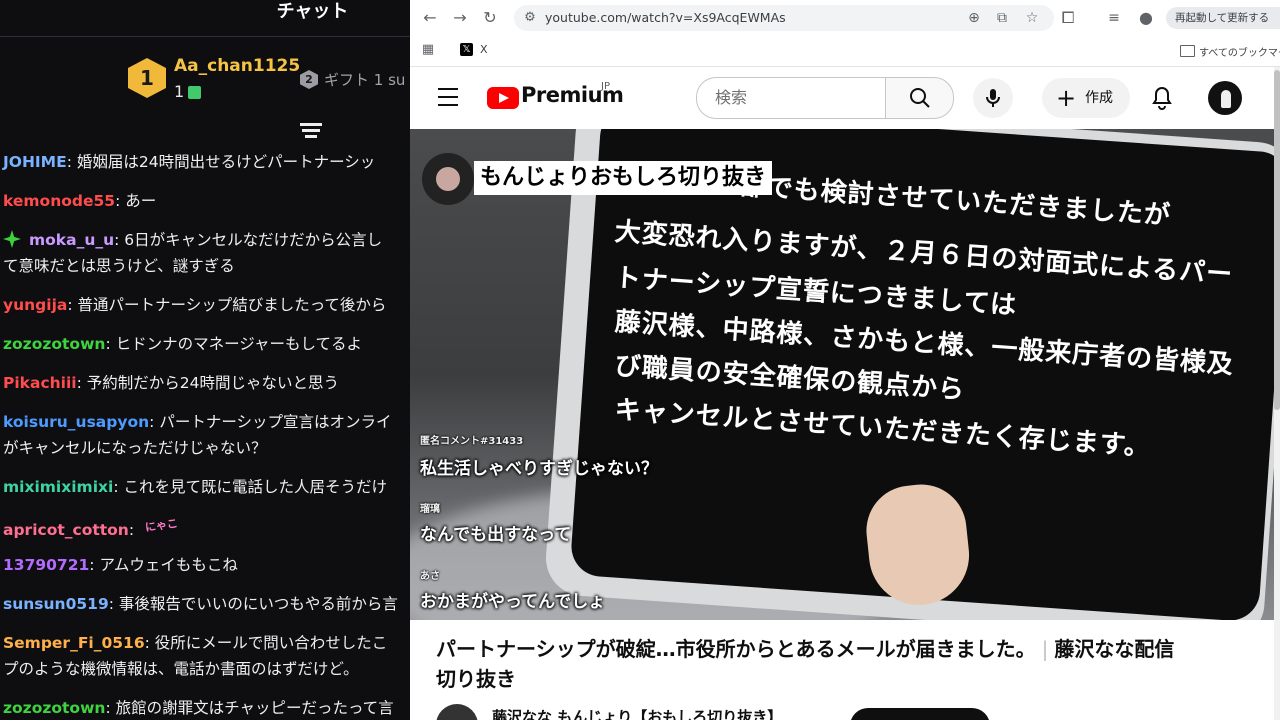  I want to click on youtube-header: Premium JP + 作成, so click(845, 98).